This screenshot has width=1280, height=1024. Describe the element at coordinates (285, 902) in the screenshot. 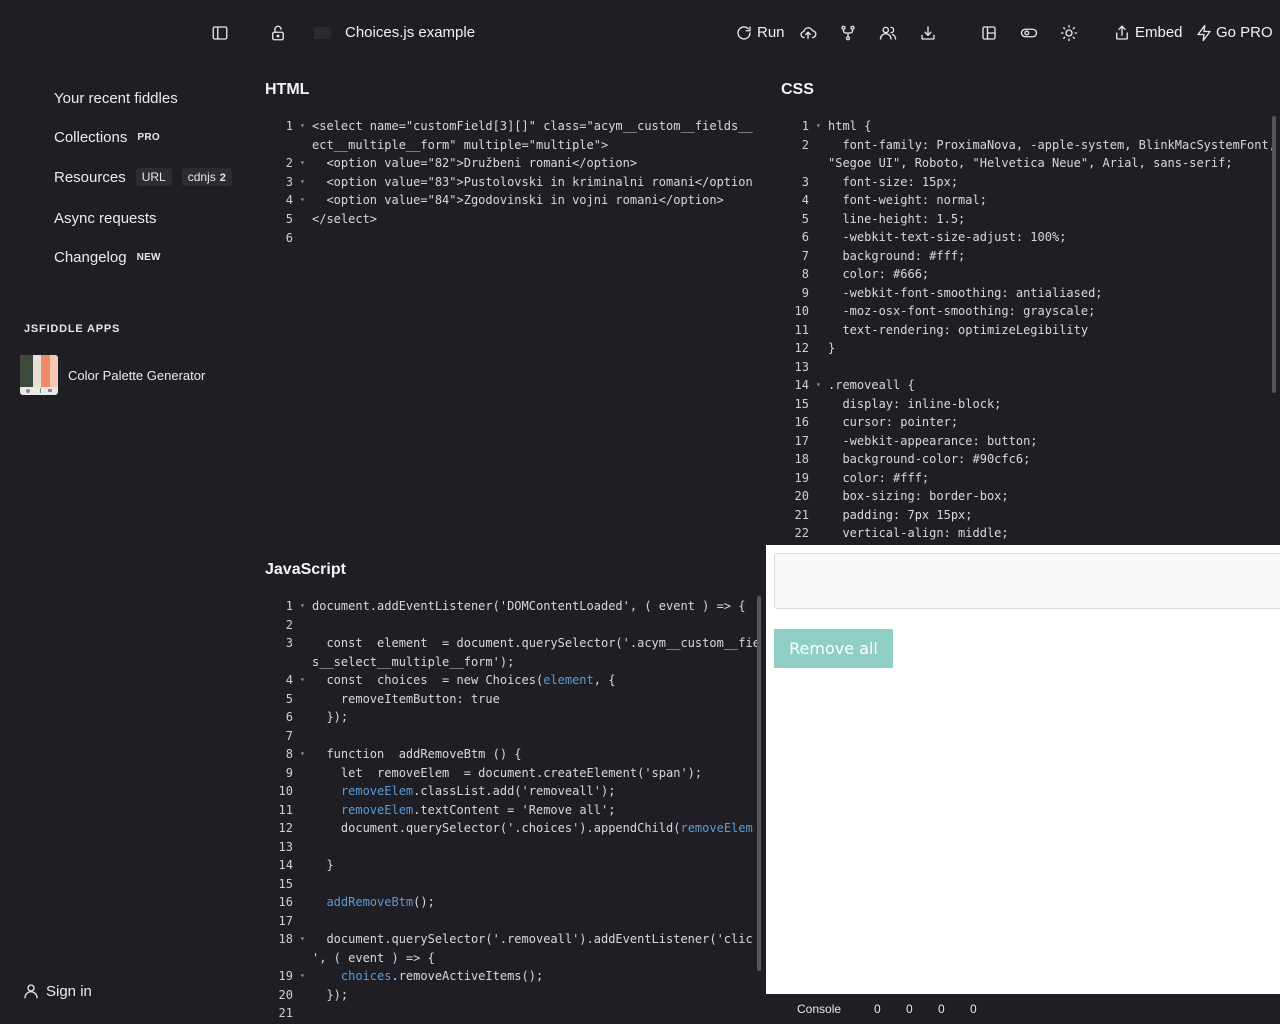

I see `line-number: 16` at that location.